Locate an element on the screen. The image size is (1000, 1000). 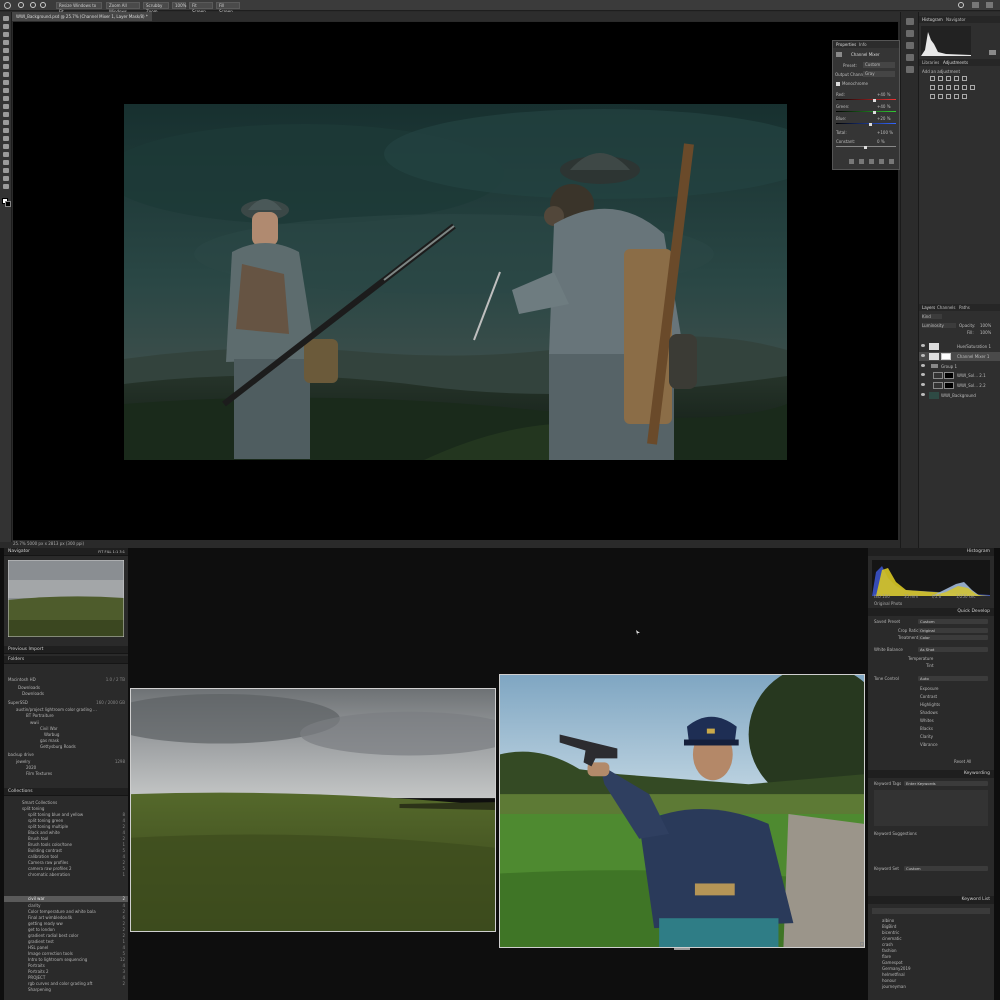
folder-item: wwii is located at coordinates (34, 722).